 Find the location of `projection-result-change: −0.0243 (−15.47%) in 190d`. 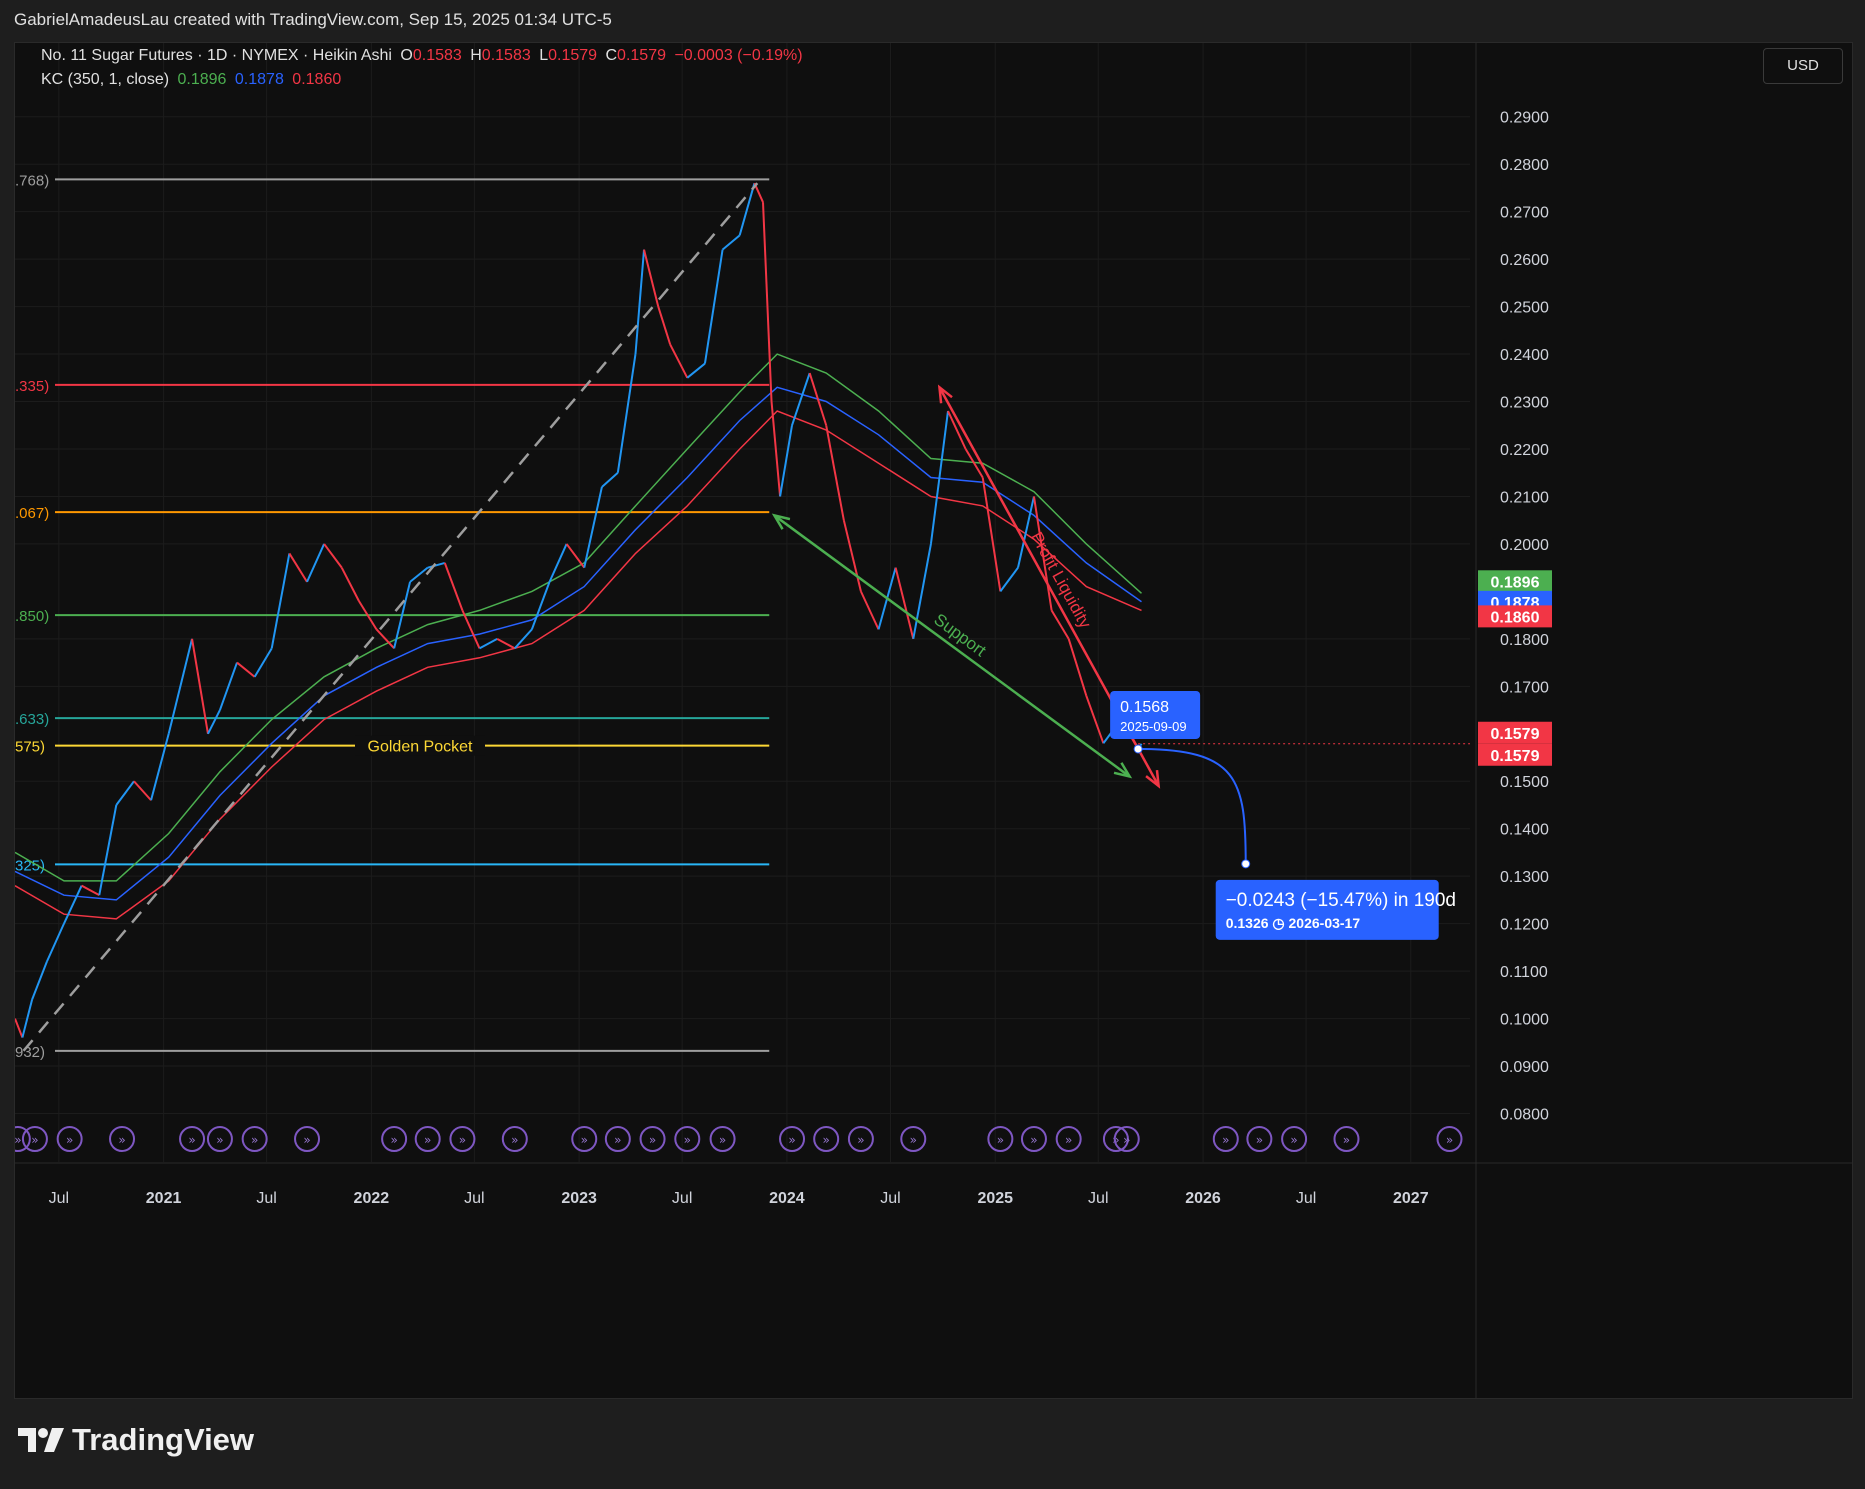

projection-result-change: −0.0243 (−15.47%) in 190d is located at coordinates (1341, 900).